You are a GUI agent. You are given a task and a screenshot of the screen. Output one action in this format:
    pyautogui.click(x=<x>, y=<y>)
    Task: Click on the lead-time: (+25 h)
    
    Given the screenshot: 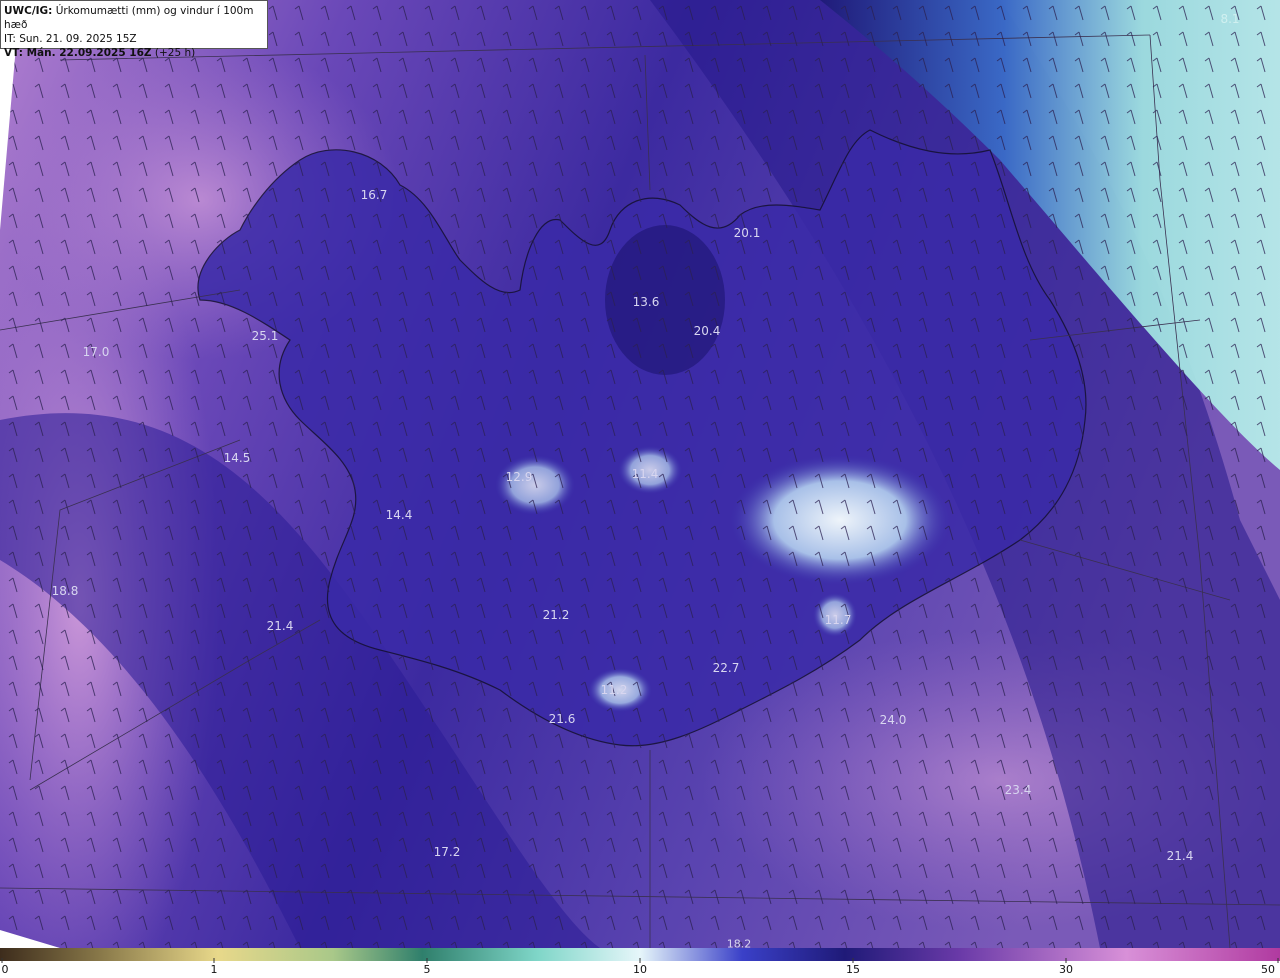 What is the action you would take?
    pyautogui.click(x=173, y=53)
    